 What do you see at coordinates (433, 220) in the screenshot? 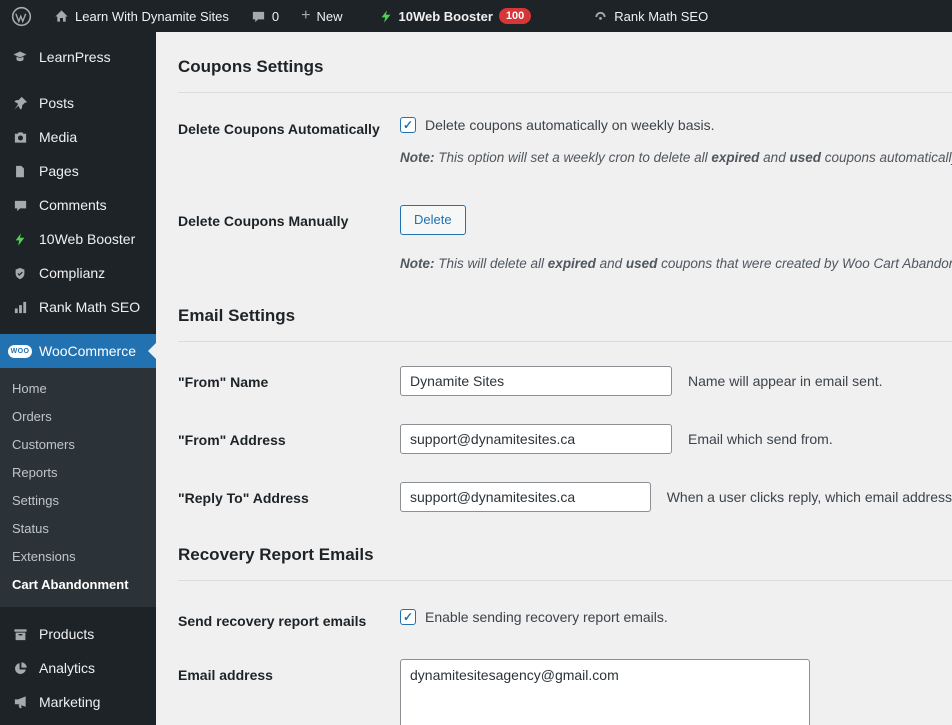
I see `delete-coupons-button: Delete` at bounding box center [433, 220].